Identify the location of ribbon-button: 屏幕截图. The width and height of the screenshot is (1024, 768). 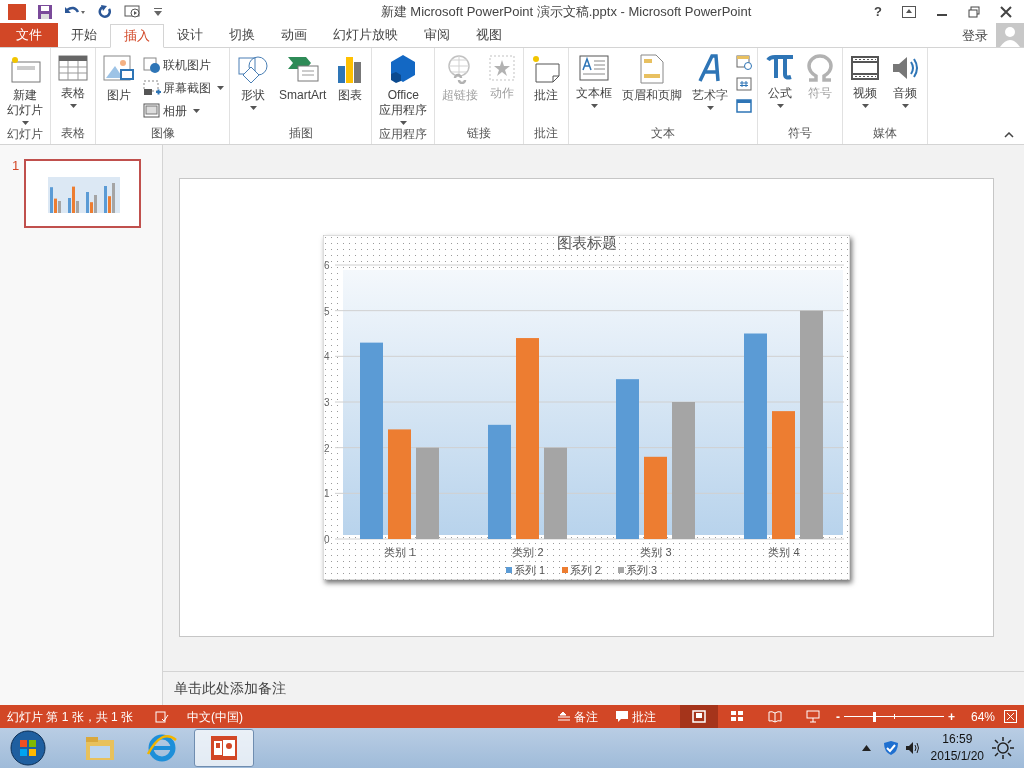
(183, 88).